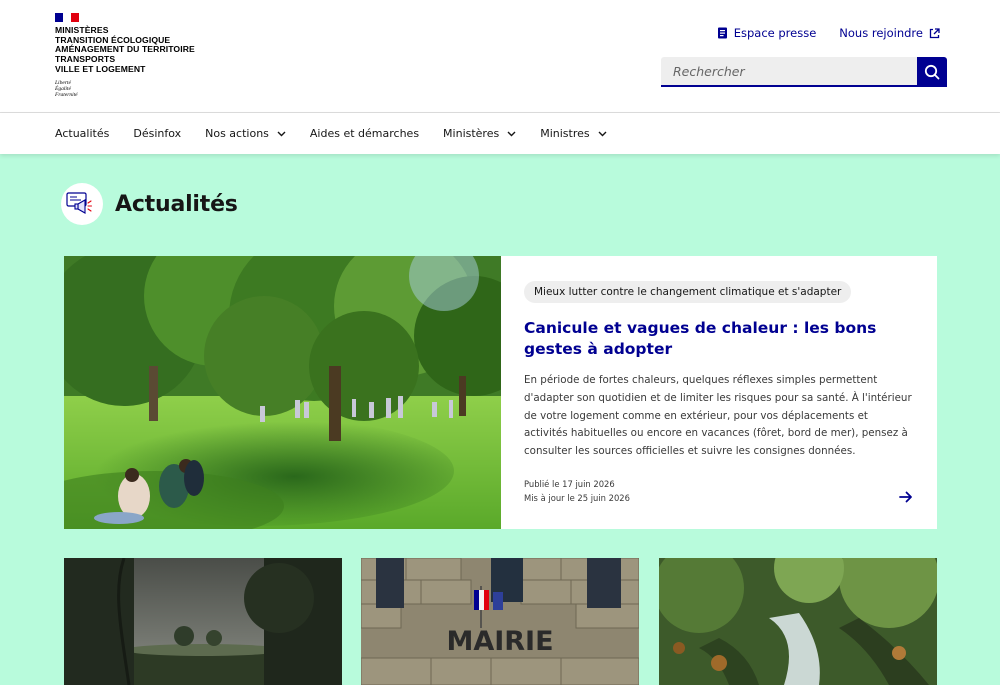 The image size is (1000, 685). What do you see at coordinates (569, 484) in the screenshot?
I see `published-date: Publié le 17 juin 2026` at bounding box center [569, 484].